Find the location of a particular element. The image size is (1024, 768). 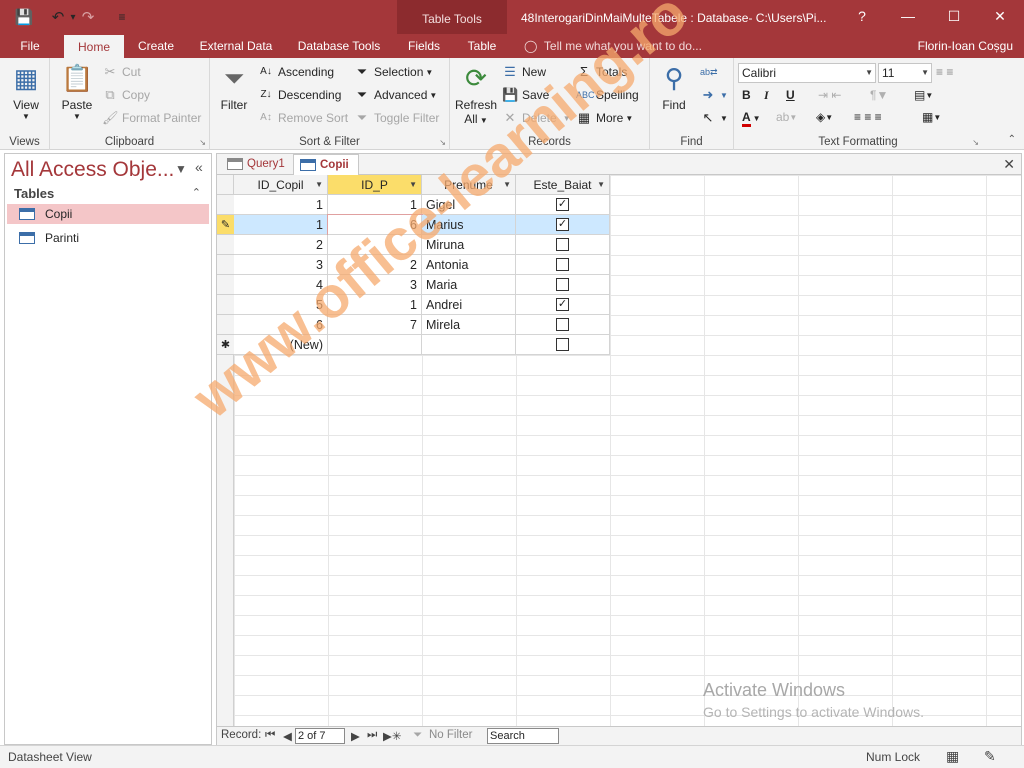

cell-prenume: Mirela is located at coordinates (469, 325).